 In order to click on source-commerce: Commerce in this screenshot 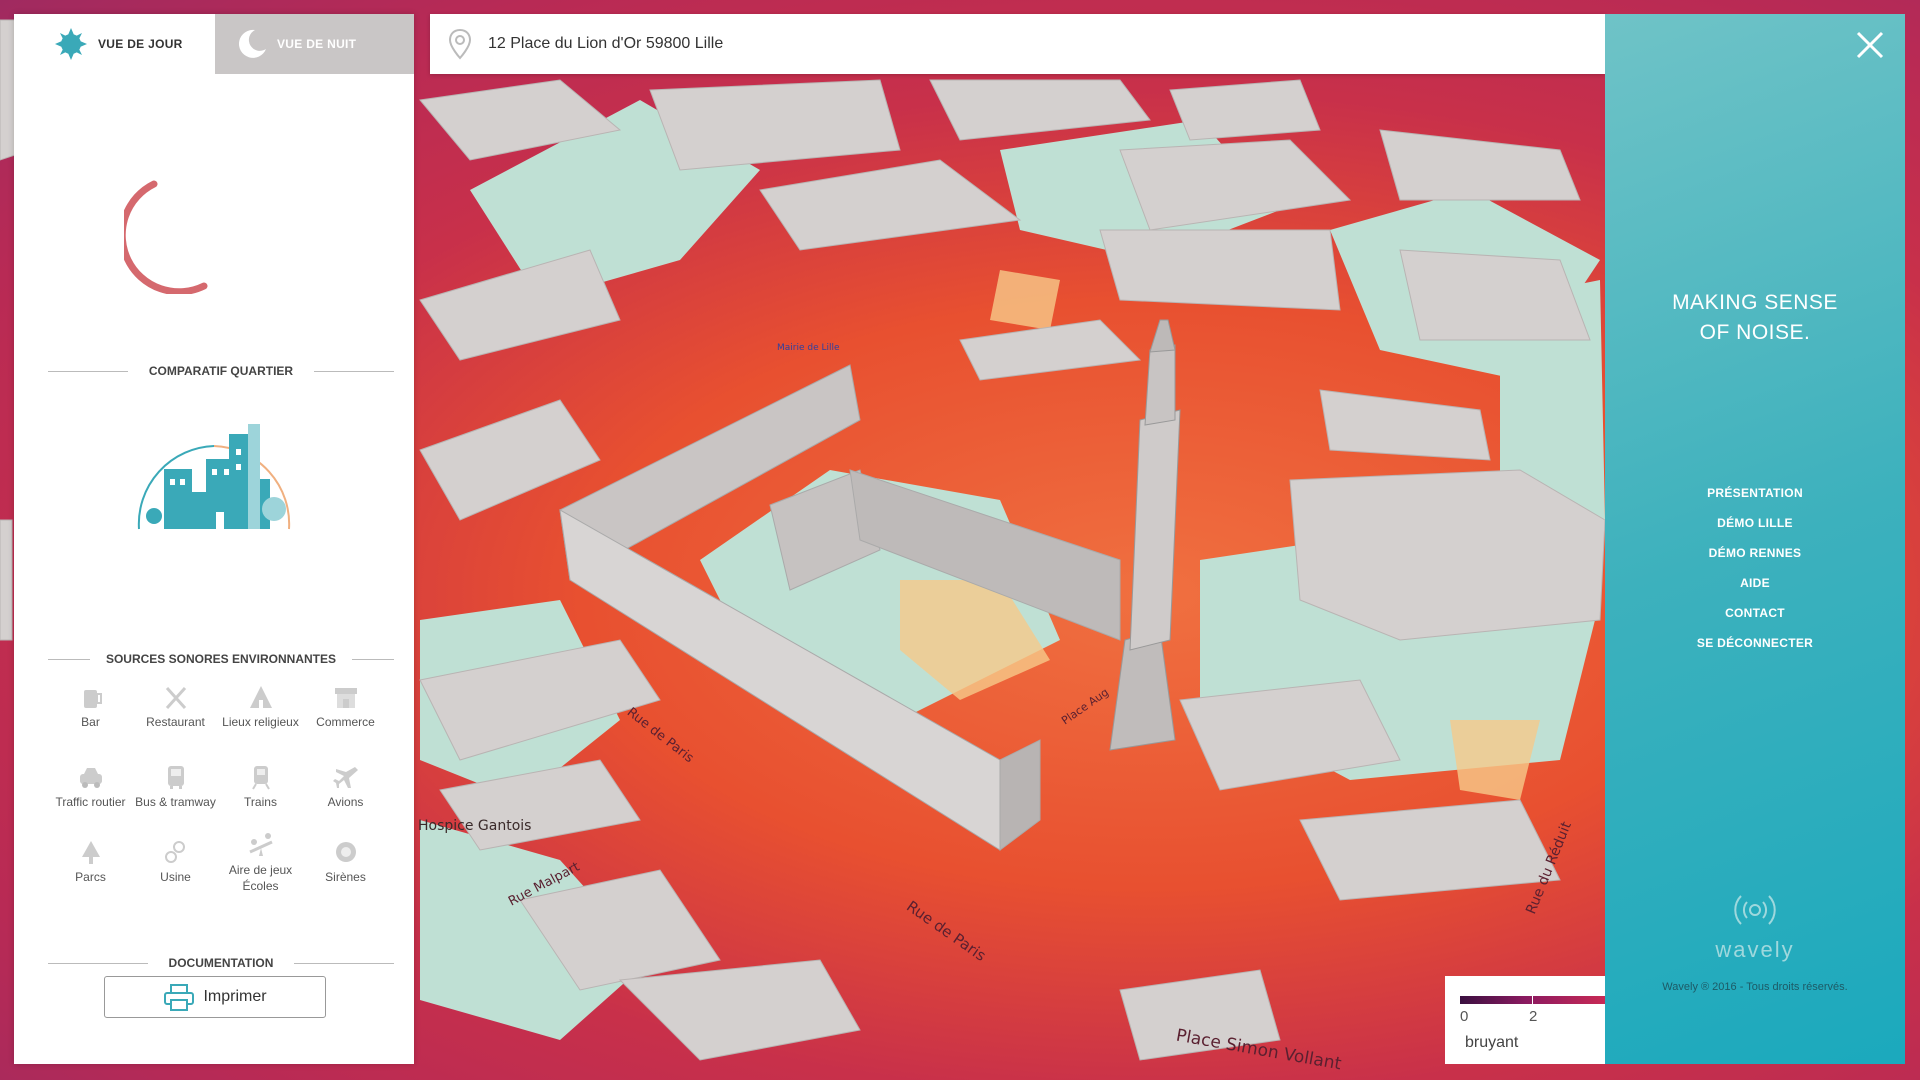, I will do `click(345, 707)`.